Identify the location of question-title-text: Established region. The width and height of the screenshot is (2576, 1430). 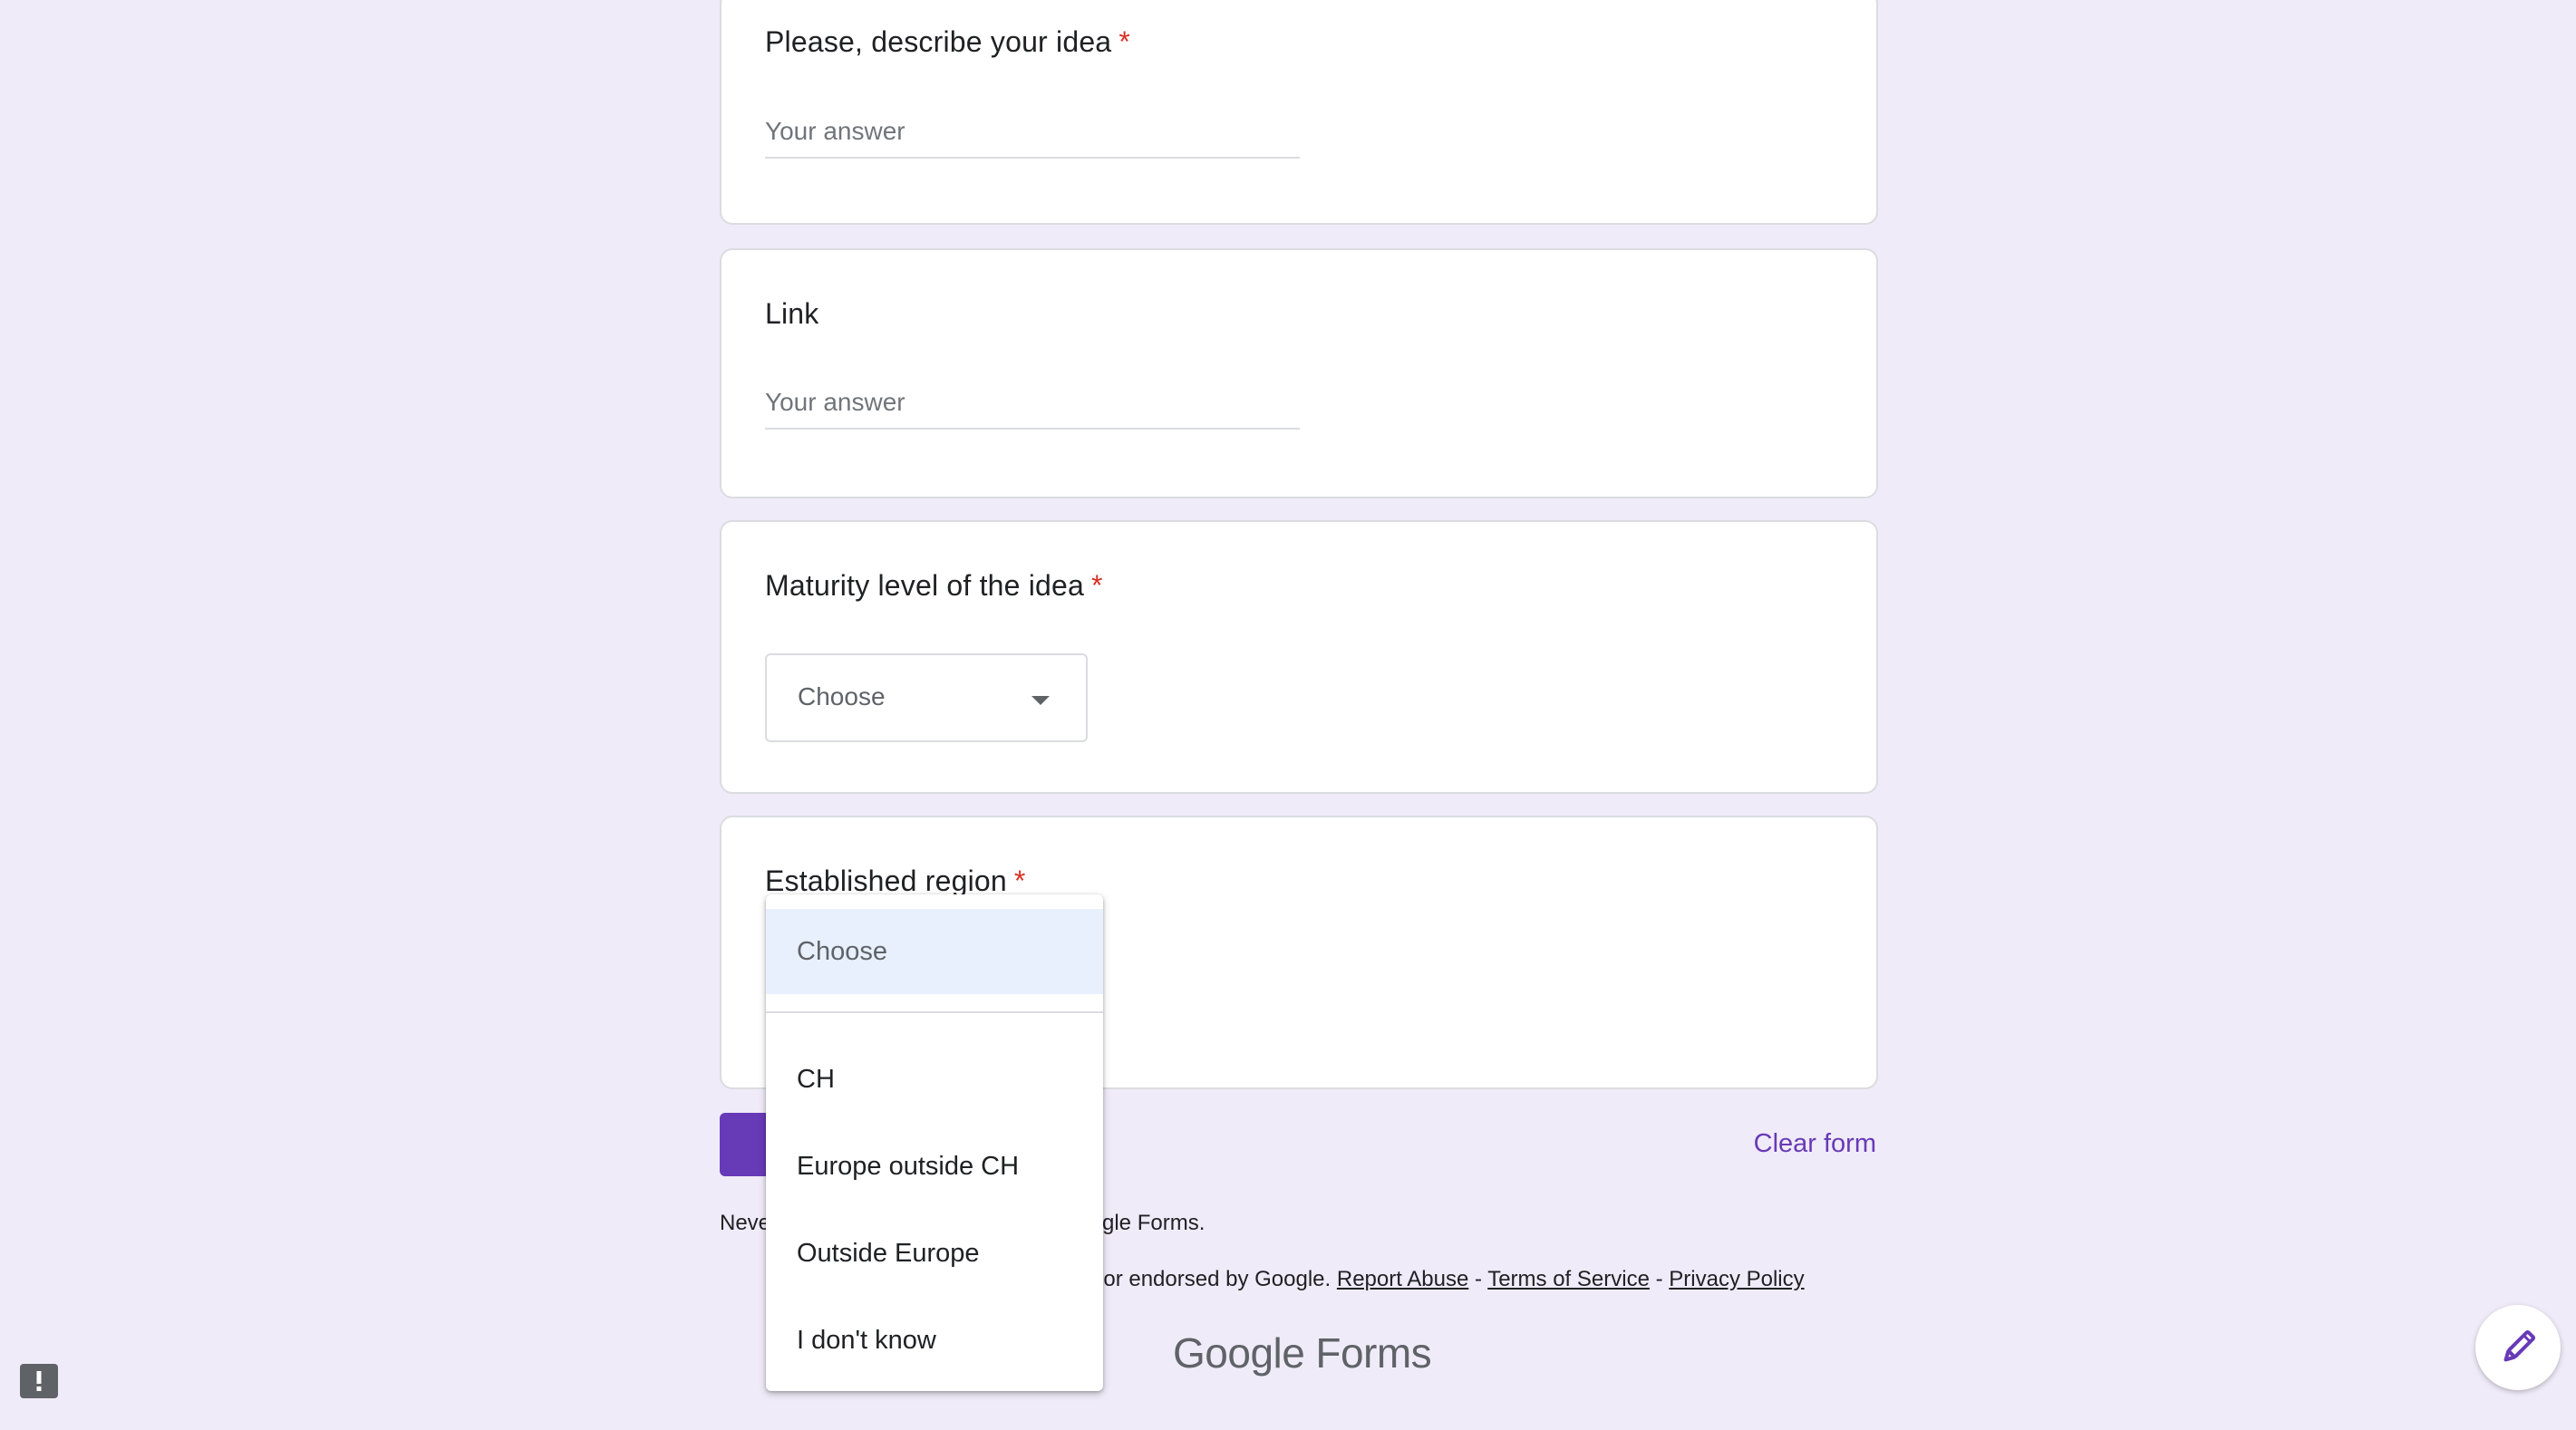
(886, 881).